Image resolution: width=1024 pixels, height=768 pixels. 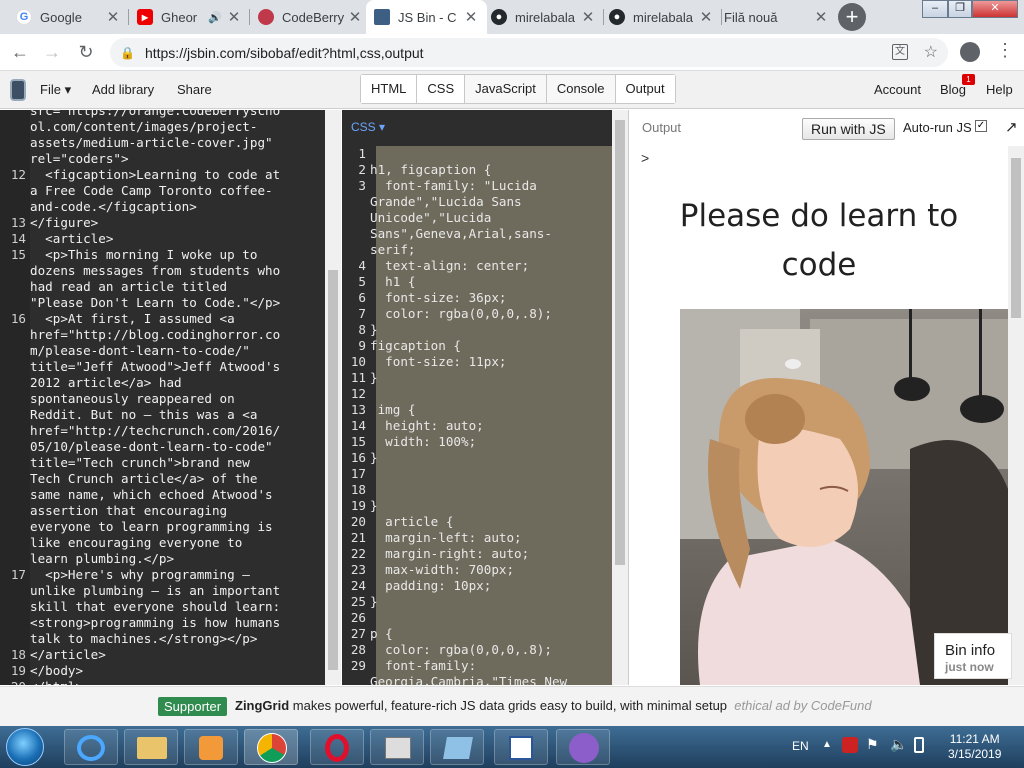 I want to click on tab-codeberry: CodeBerry ✕, so click(x=310, y=17).